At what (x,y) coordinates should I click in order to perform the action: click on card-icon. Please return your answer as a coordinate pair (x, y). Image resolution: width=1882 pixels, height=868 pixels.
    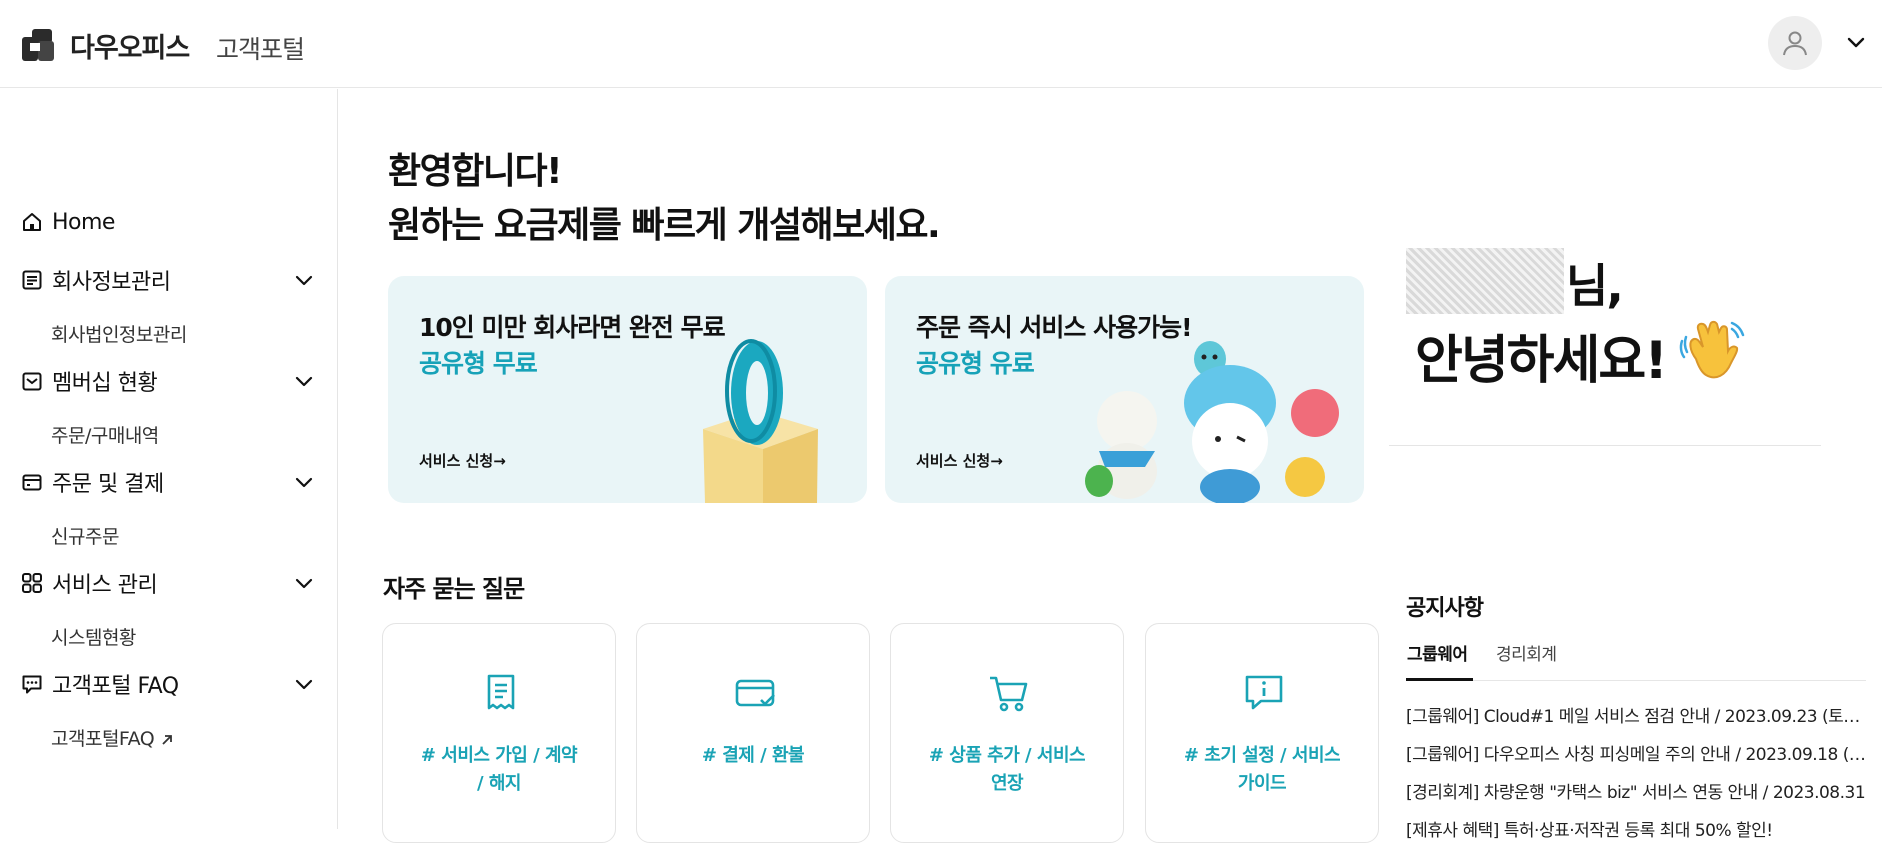
    Looking at the image, I should click on (32, 482).